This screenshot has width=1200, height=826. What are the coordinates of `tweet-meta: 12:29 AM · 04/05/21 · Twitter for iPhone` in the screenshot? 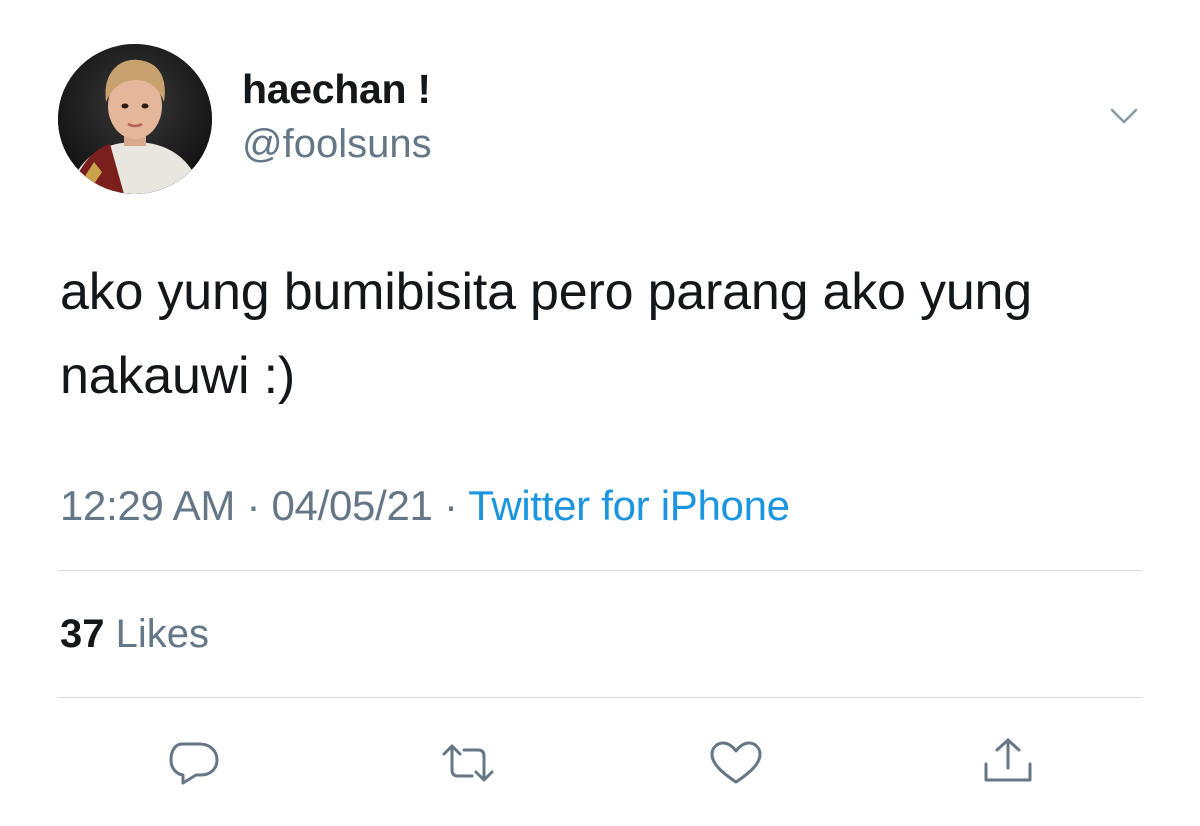 It's located at (425, 506).